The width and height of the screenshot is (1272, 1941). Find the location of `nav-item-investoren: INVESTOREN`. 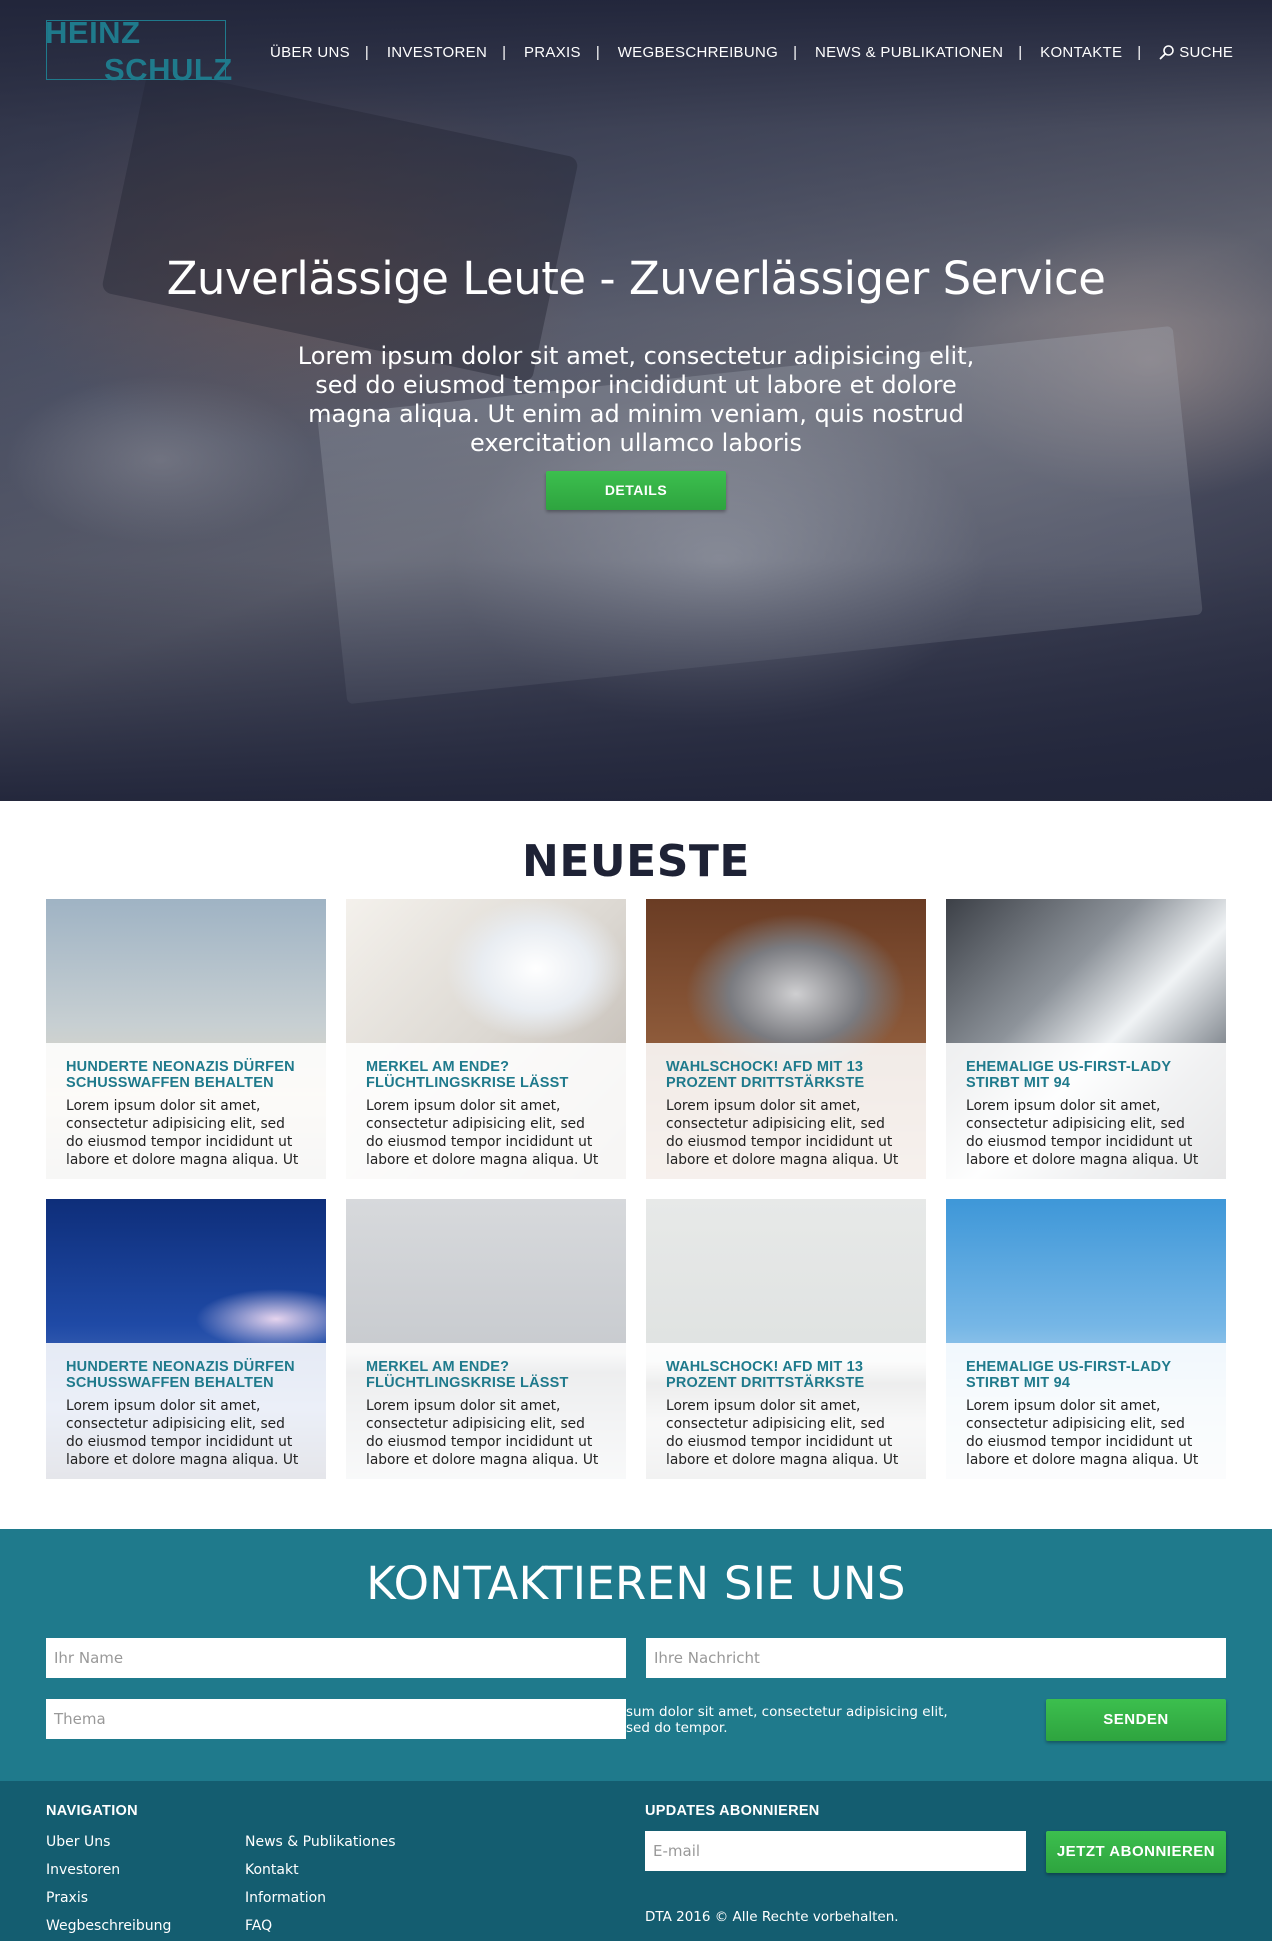

nav-item-investoren: INVESTOREN is located at coordinates (437, 52).